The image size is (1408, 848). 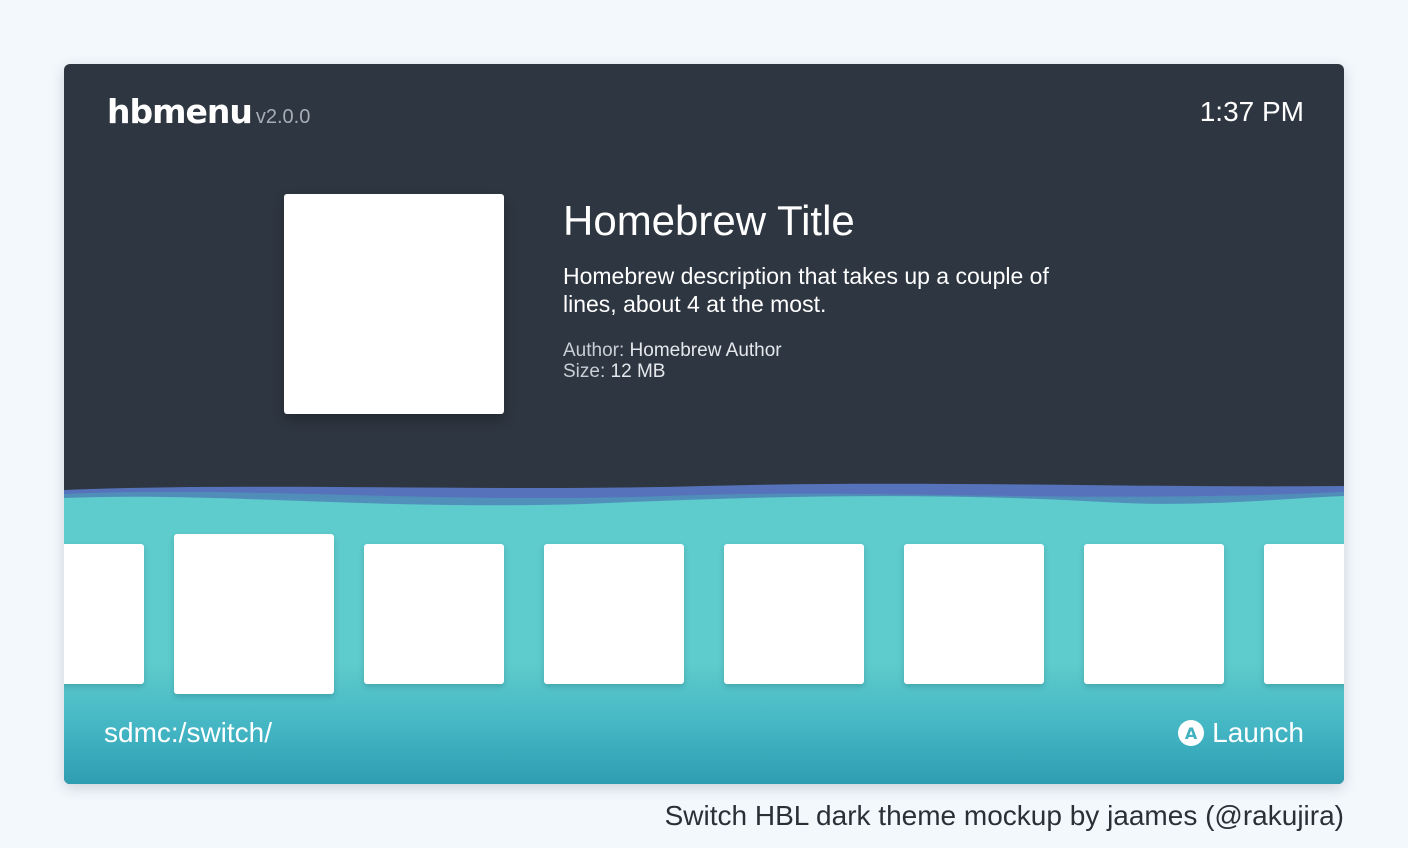 I want to click on launch-button: A Launch, so click(x=1241, y=733).